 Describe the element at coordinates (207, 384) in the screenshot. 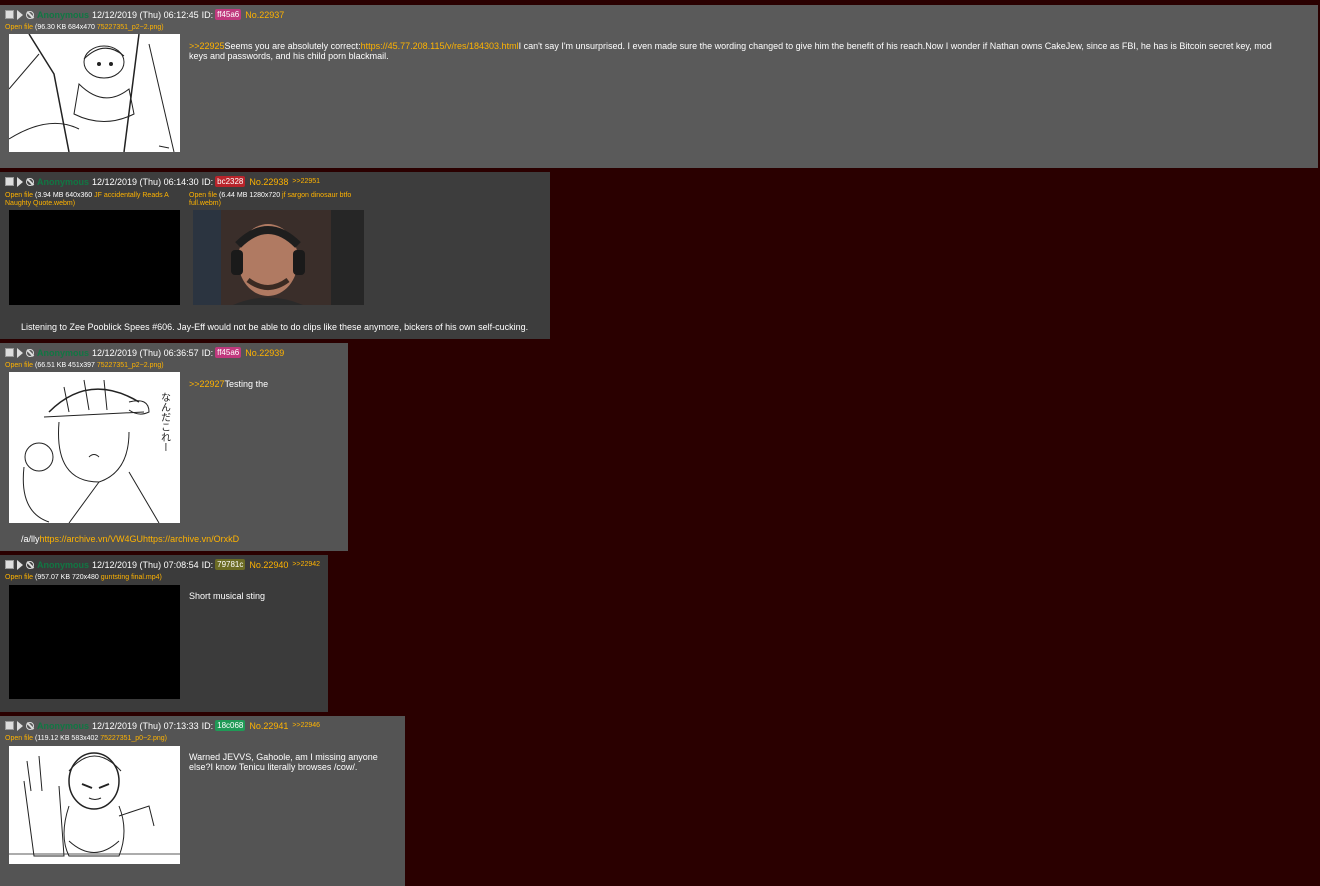

I see `quote-link: >>22927` at that location.